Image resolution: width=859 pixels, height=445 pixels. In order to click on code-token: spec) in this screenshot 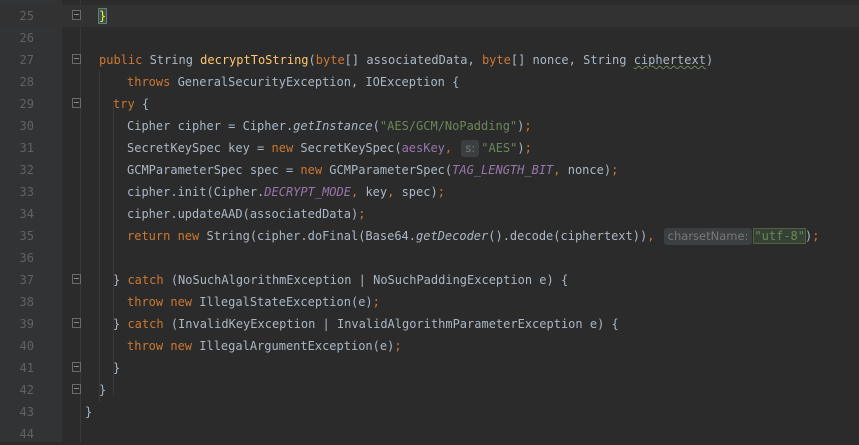, I will do `click(419, 192)`.